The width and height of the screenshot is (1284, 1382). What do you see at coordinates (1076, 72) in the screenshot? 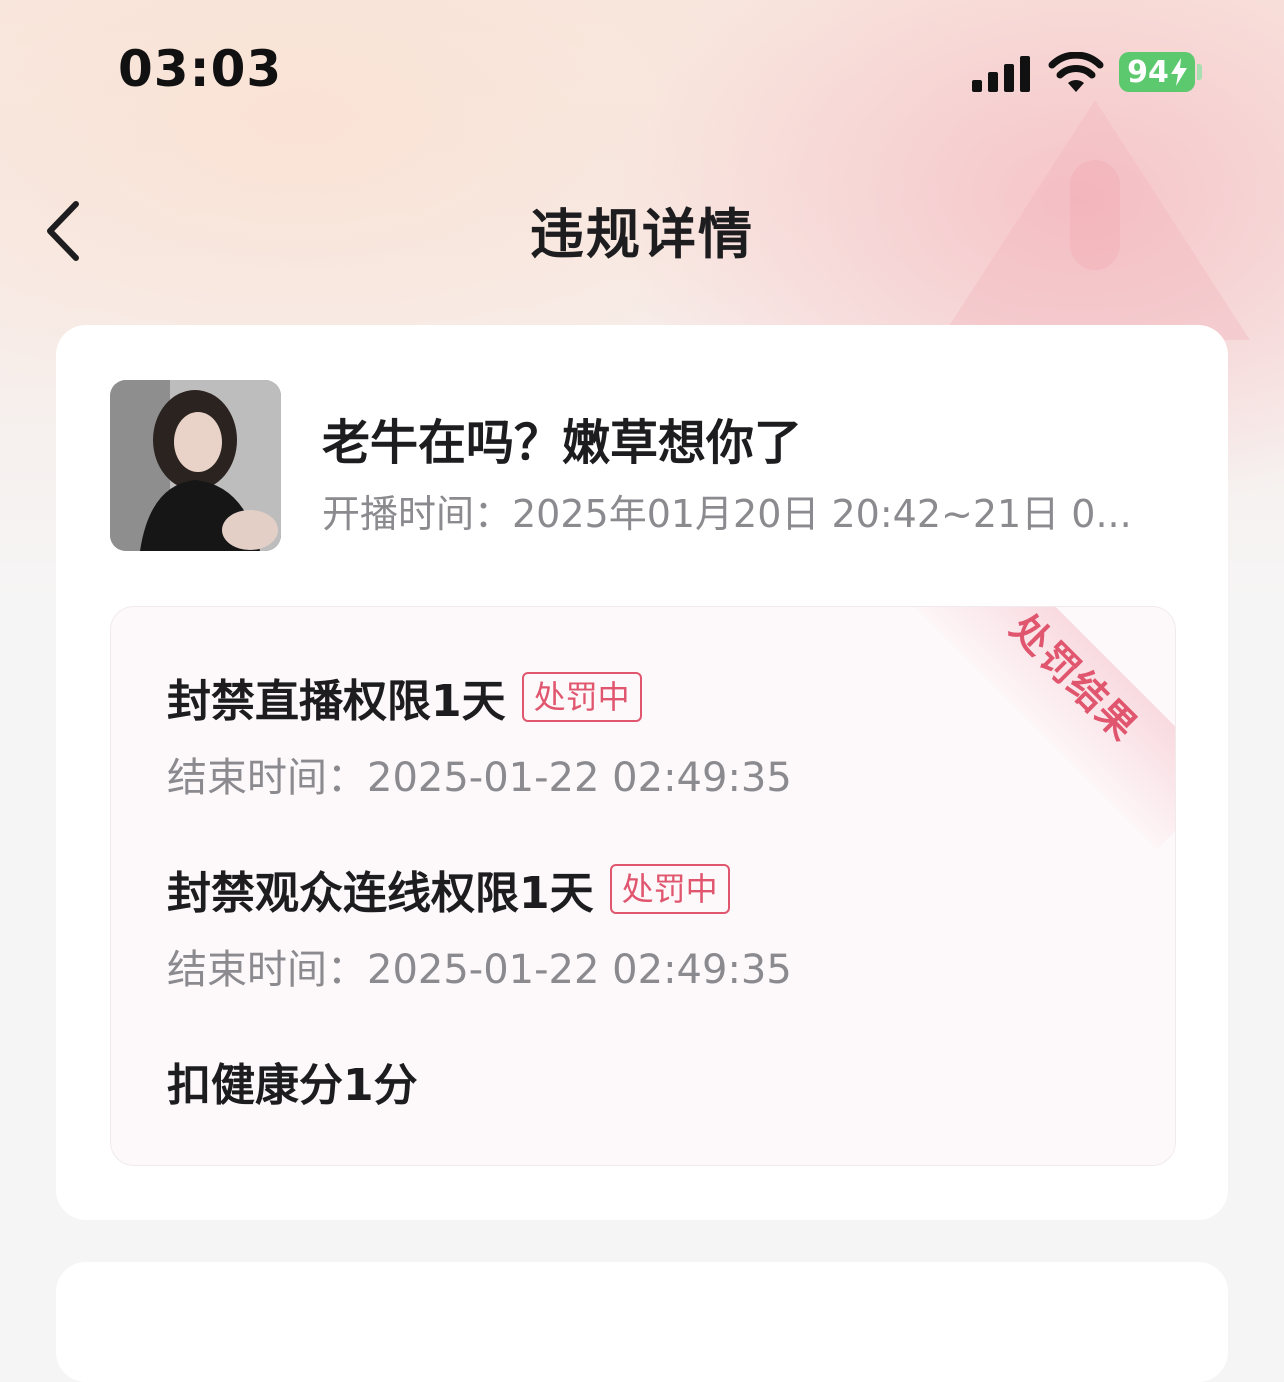
I see `wifi-icon` at bounding box center [1076, 72].